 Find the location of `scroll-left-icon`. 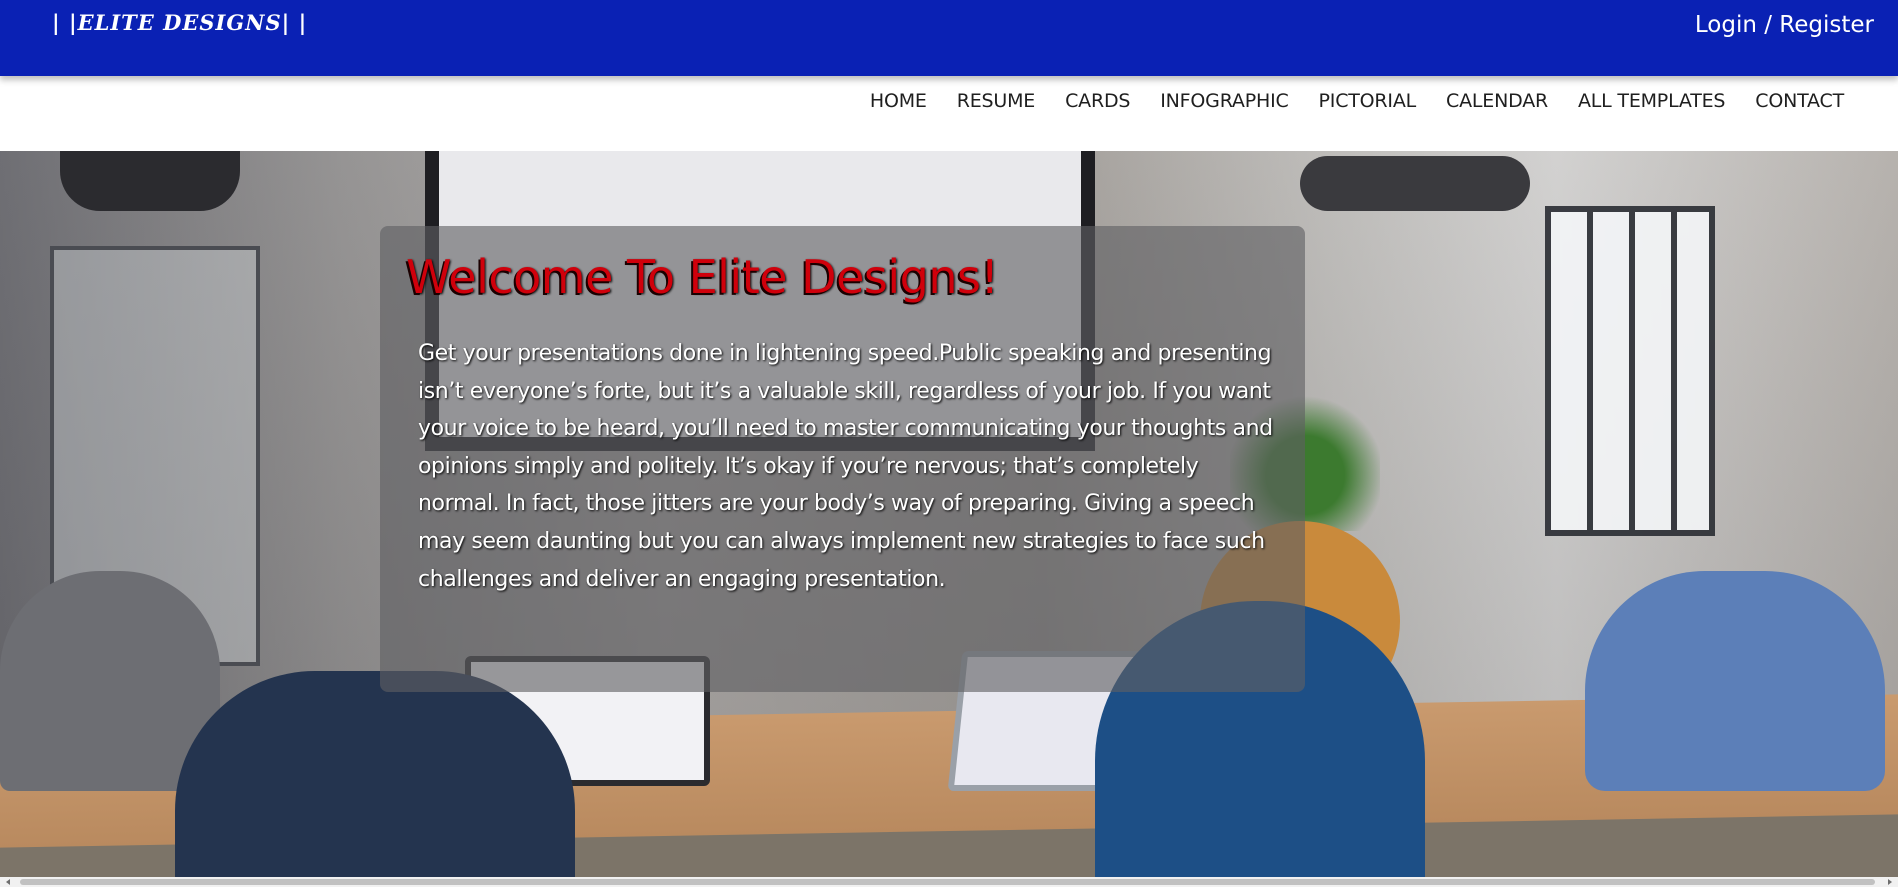

scroll-left-icon is located at coordinates (8, 882).